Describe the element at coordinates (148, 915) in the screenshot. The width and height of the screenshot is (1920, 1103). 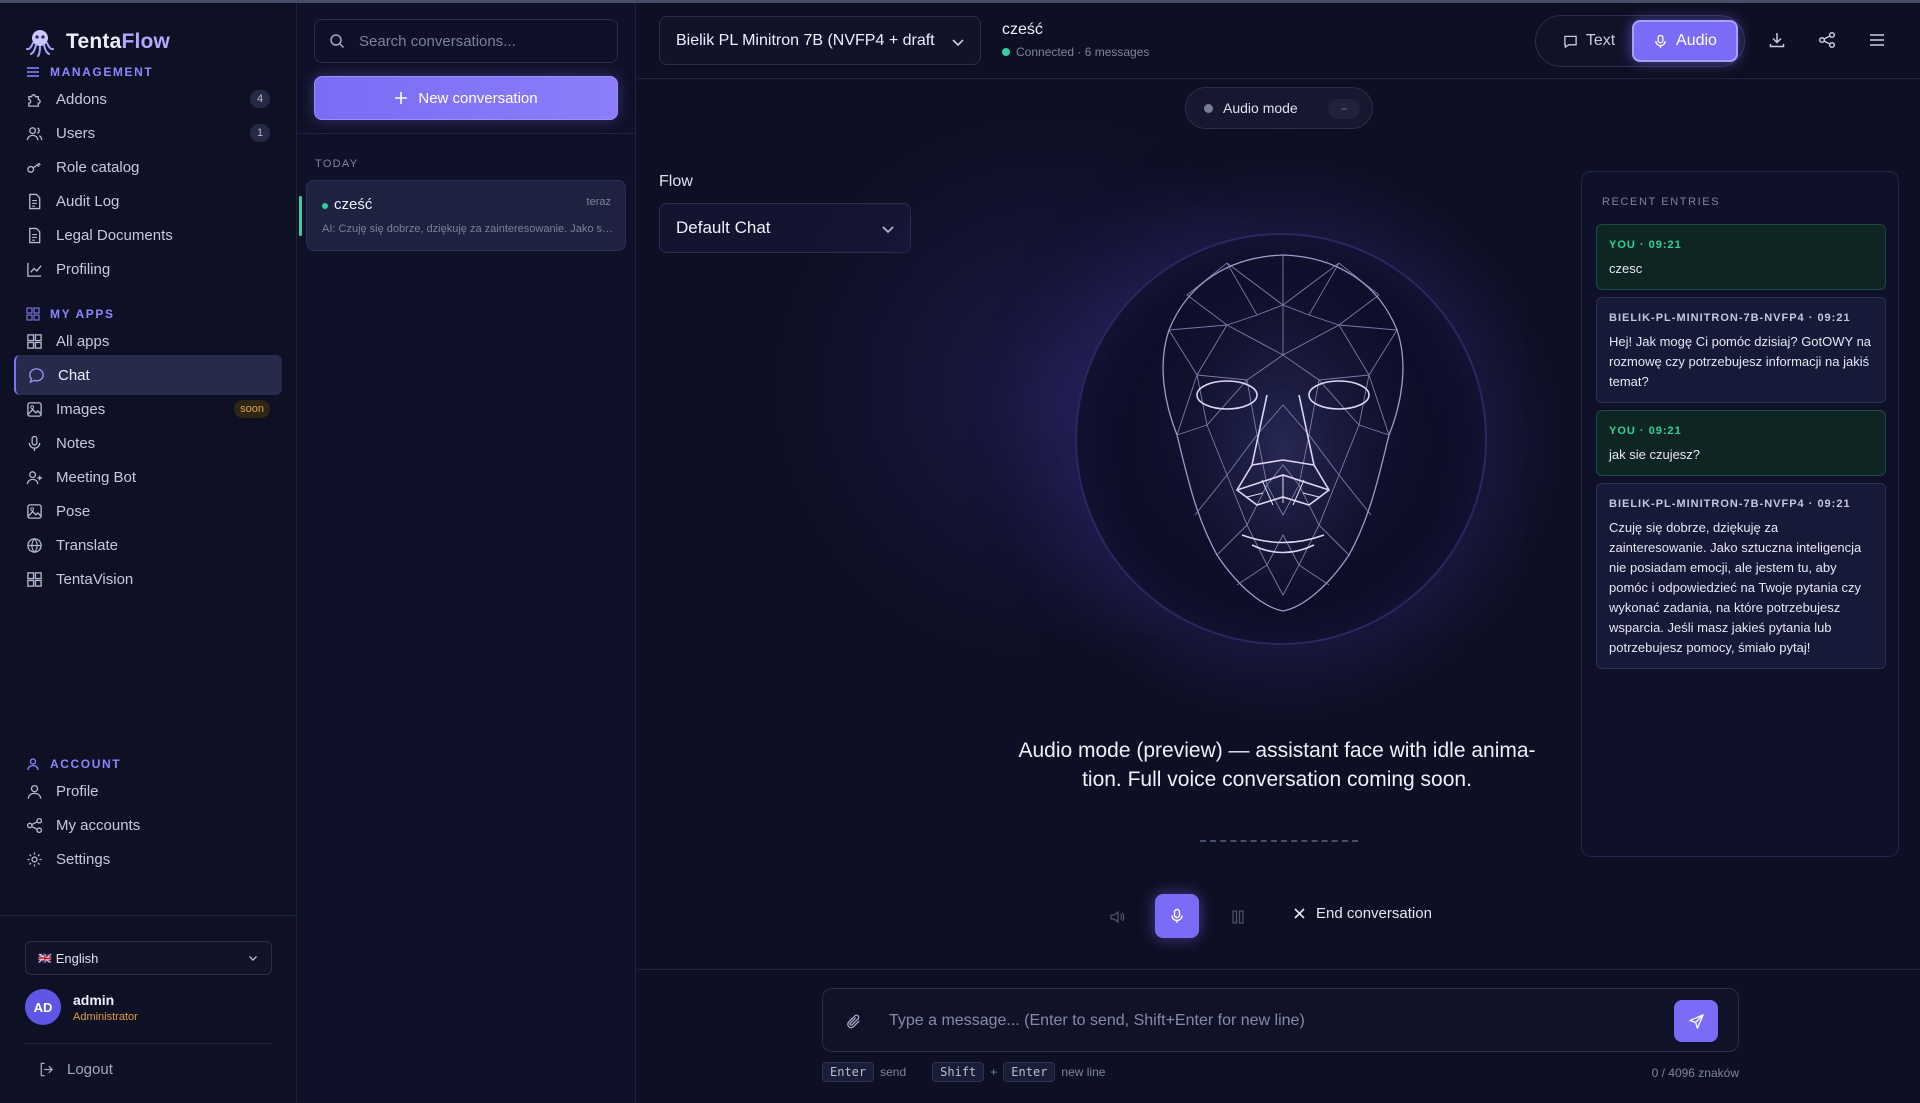
I see `sidebar-divider` at that location.